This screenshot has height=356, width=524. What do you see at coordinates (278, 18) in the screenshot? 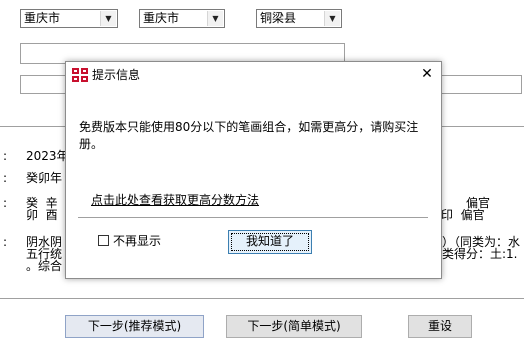
I see `county-value: 铜梁县` at bounding box center [278, 18].